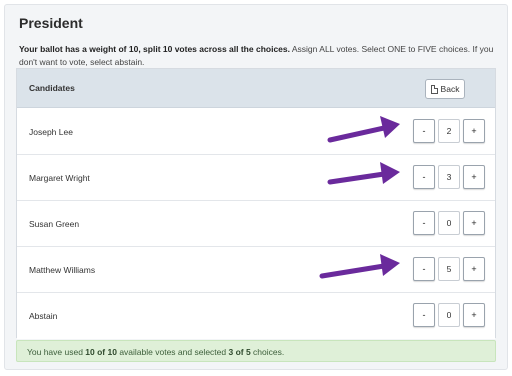 The height and width of the screenshot is (376, 512). What do you see at coordinates (450, 89) in the screenshot?
I see `back-button-label: Back` at bounding box center [450, 89].